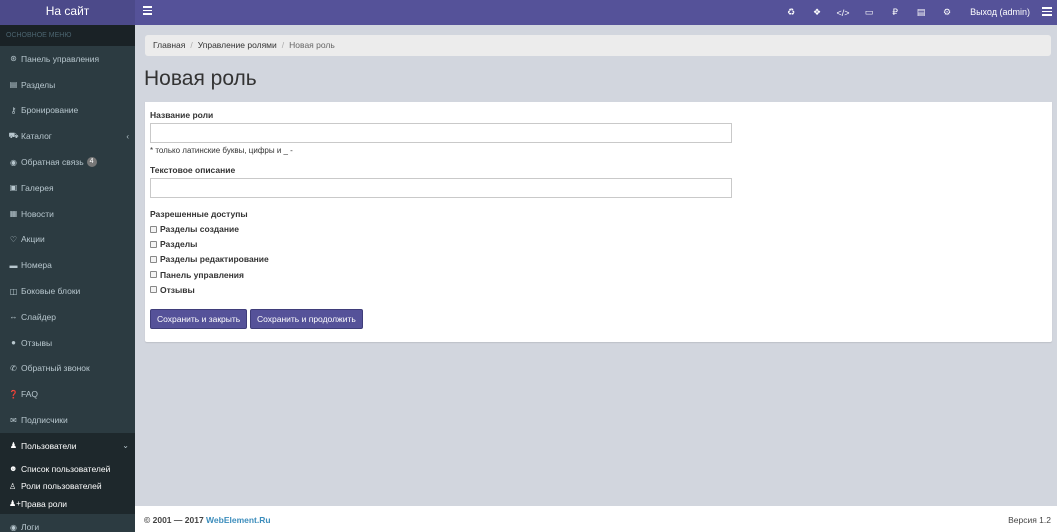  I want to click on user-secret-icon: ♙, so click(13, 486).